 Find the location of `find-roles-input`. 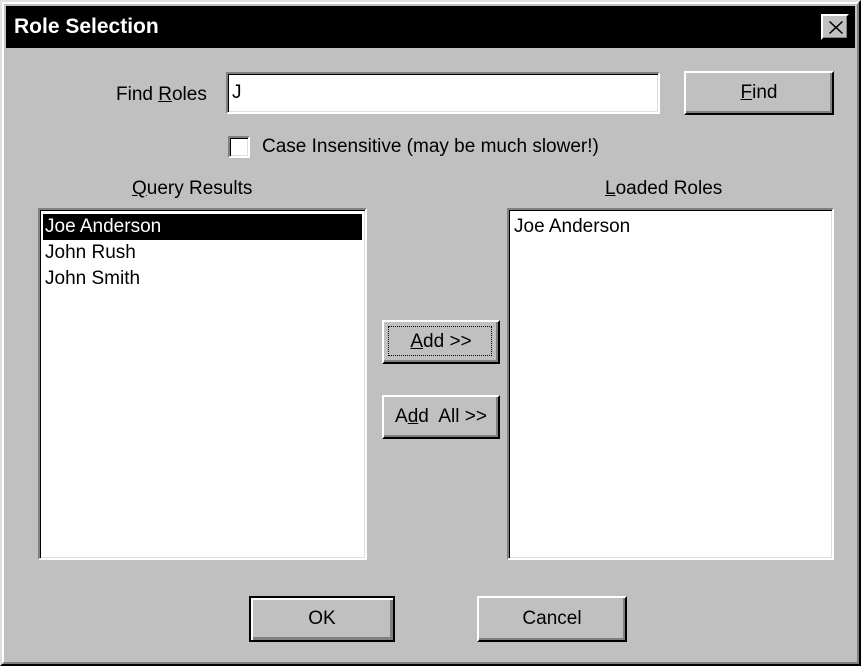

find-roles-input is located at coordinates (443, 93).